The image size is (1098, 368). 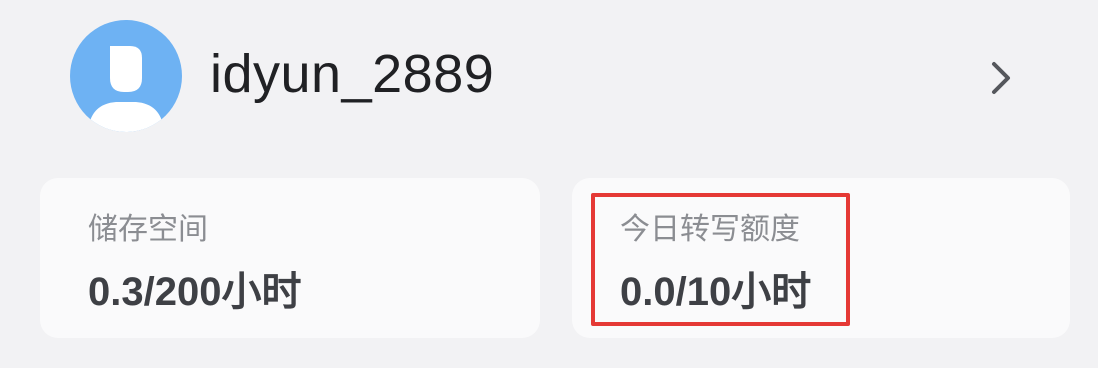 I want to click on avatar, so click(x=126, y=76).